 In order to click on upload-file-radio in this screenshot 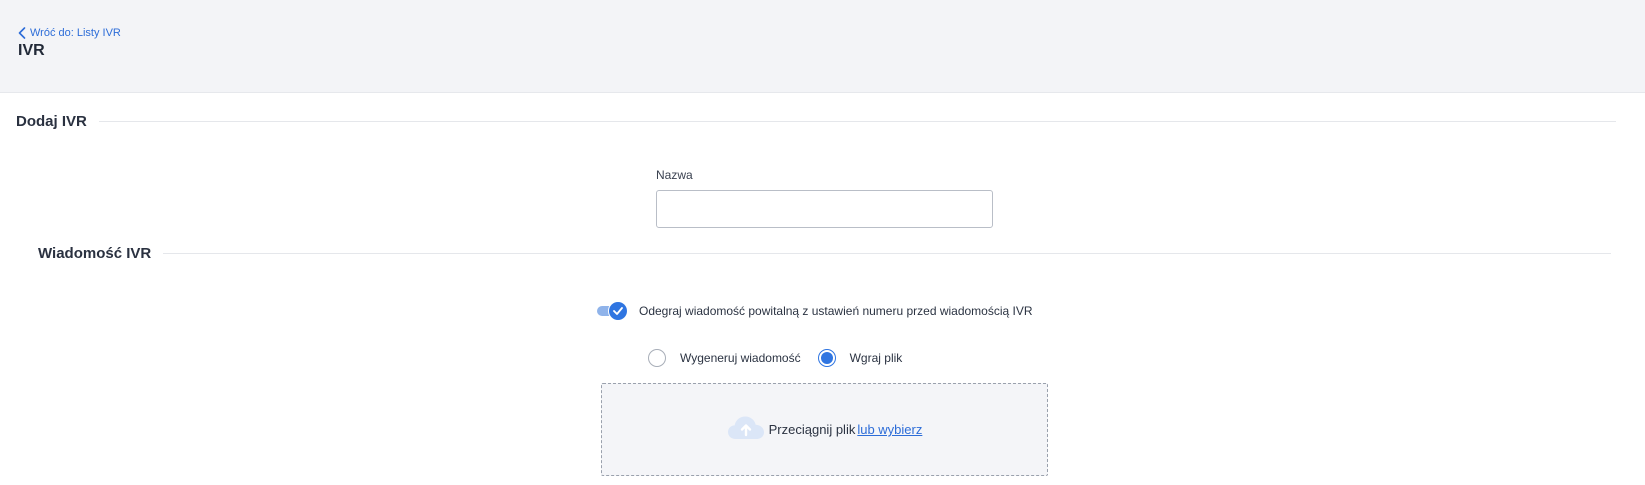, I will do `click(826, 358)`.